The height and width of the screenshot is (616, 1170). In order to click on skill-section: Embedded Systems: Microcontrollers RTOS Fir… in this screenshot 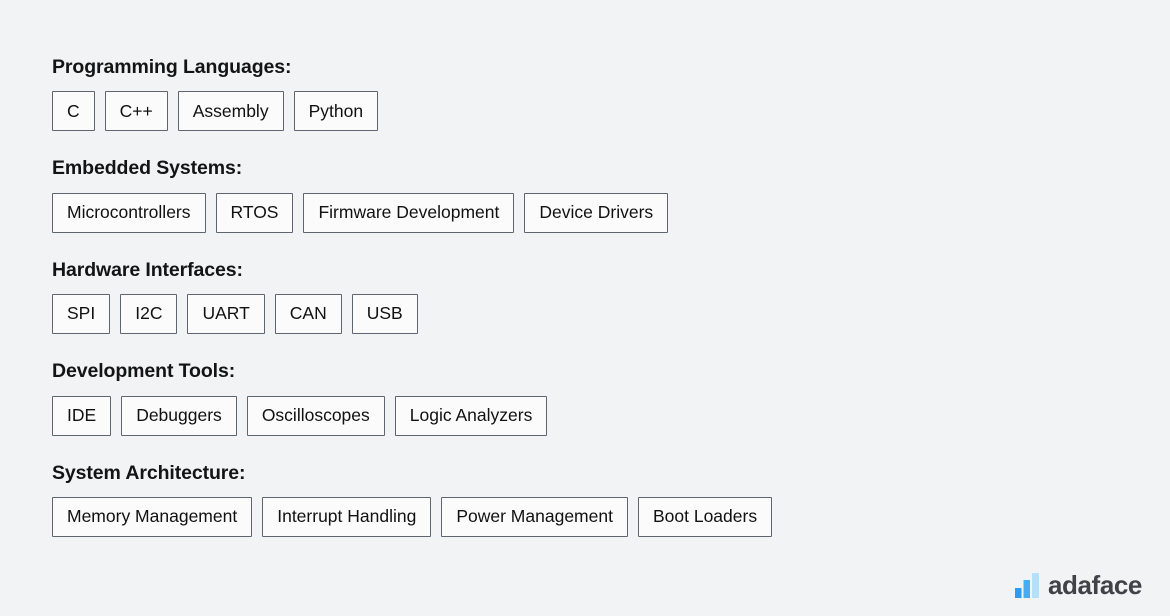, I will do `click(582, 195)`.